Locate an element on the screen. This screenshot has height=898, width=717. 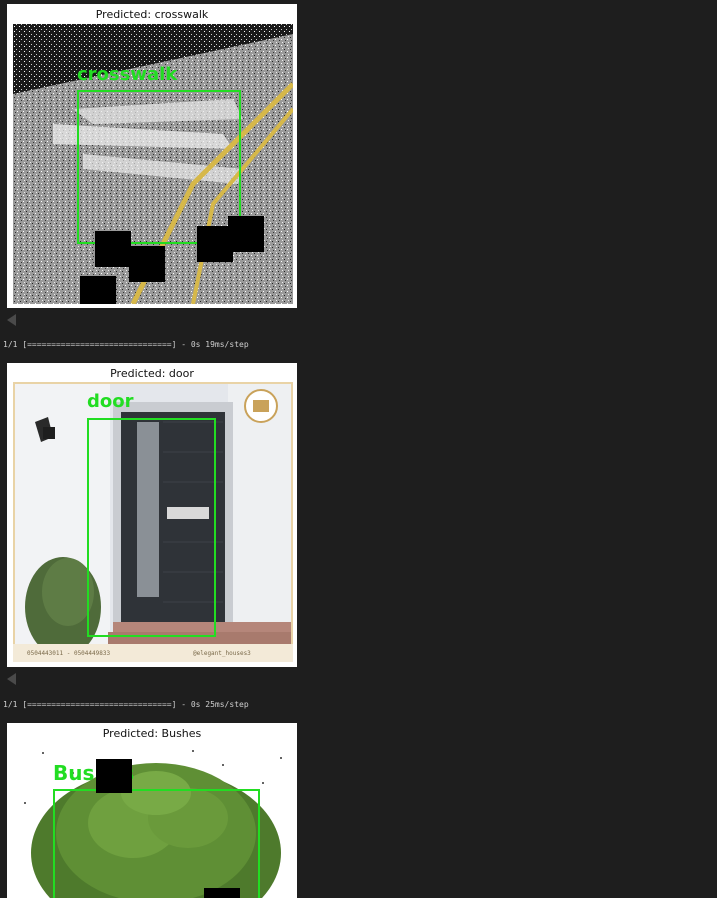
crosswalk-bounding-box is located at coordinates (159, 167).